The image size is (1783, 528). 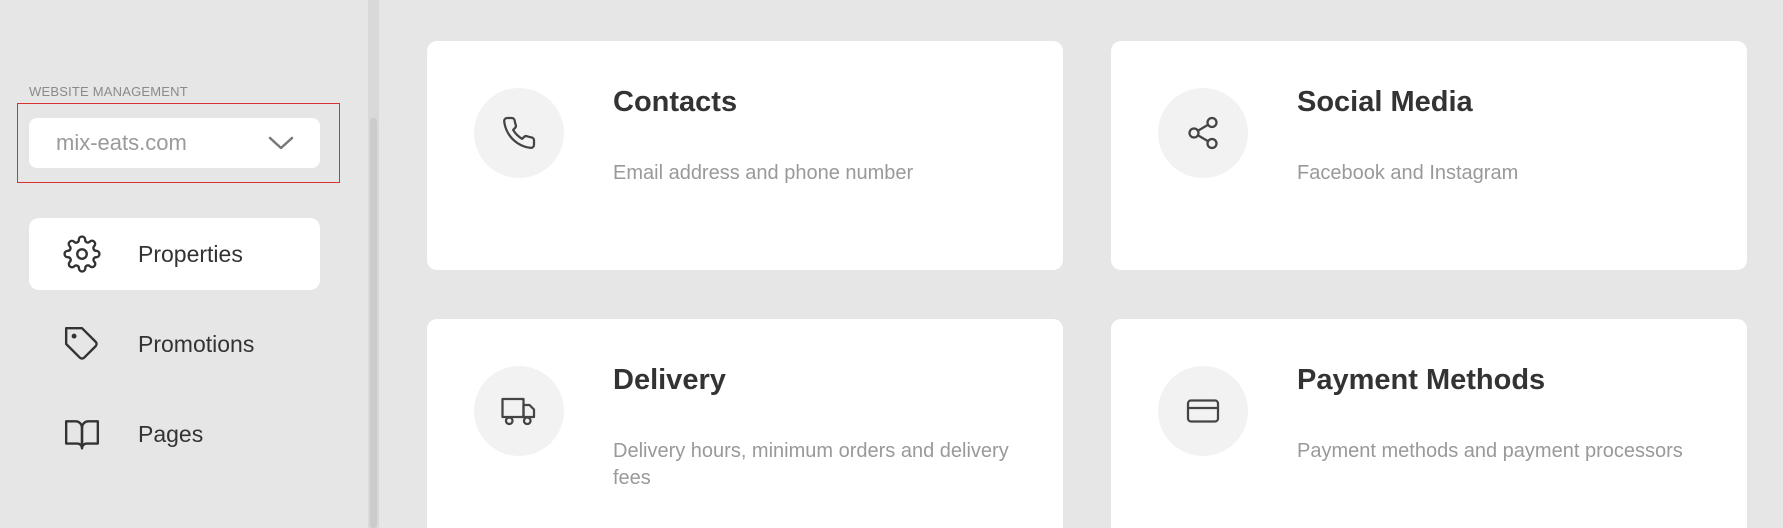 I want to click on credit-card-icon, so click(x=1203, y=411).